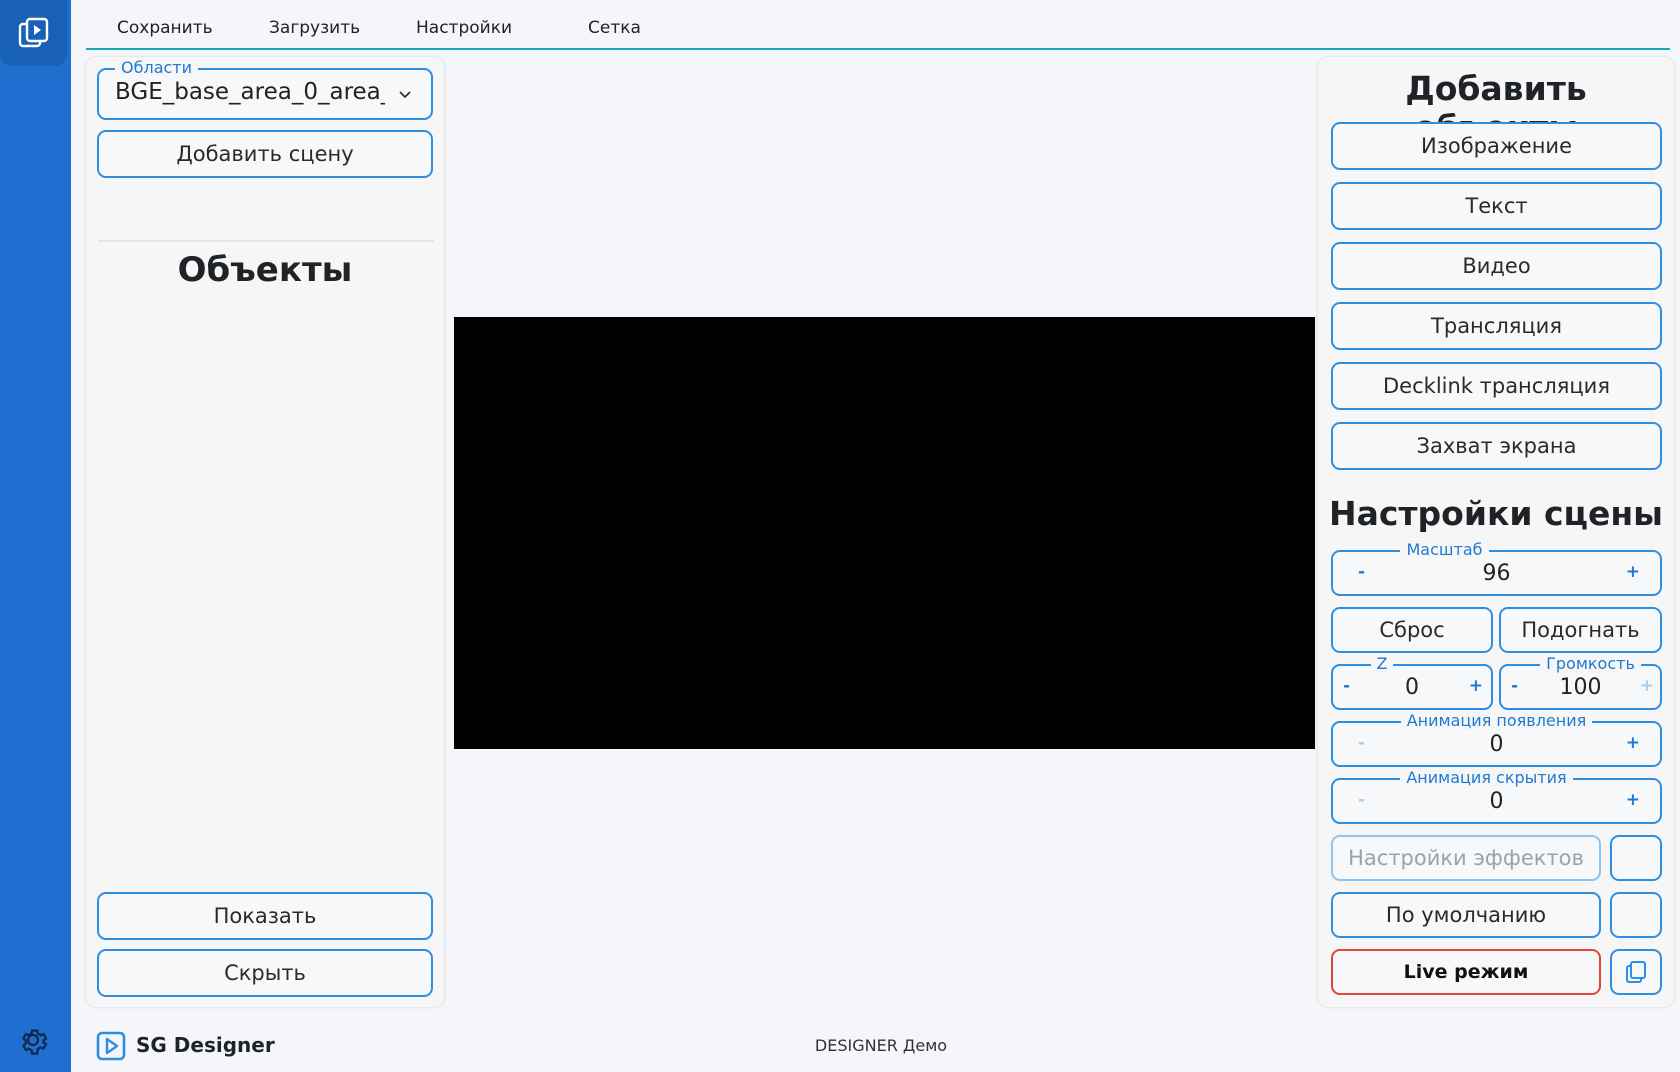 Image resolution: width=1680 pixels, height=1072 pixels. Describe the element at coordinates (1633, 572) in the screenshot. I see `scale-increment-button: +` at that location.